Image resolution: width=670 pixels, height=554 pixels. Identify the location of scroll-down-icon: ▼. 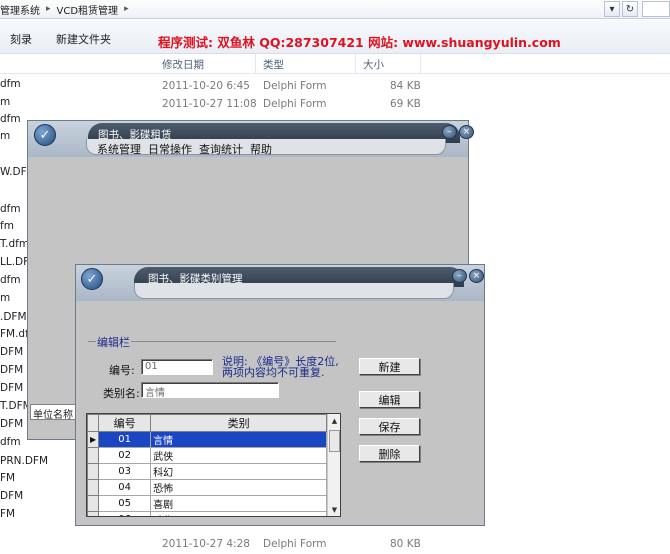
(334, 509).